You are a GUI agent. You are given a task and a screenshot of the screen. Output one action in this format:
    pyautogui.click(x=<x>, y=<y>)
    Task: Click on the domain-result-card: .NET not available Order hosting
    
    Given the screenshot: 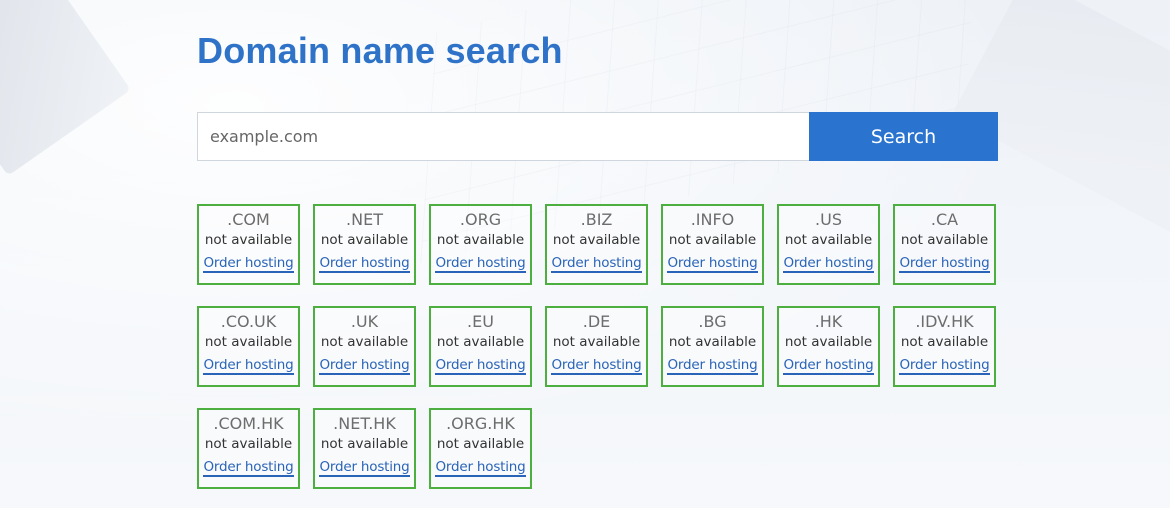 What is the action you would take?
    pyautogui.click(x=364, y=244)
    